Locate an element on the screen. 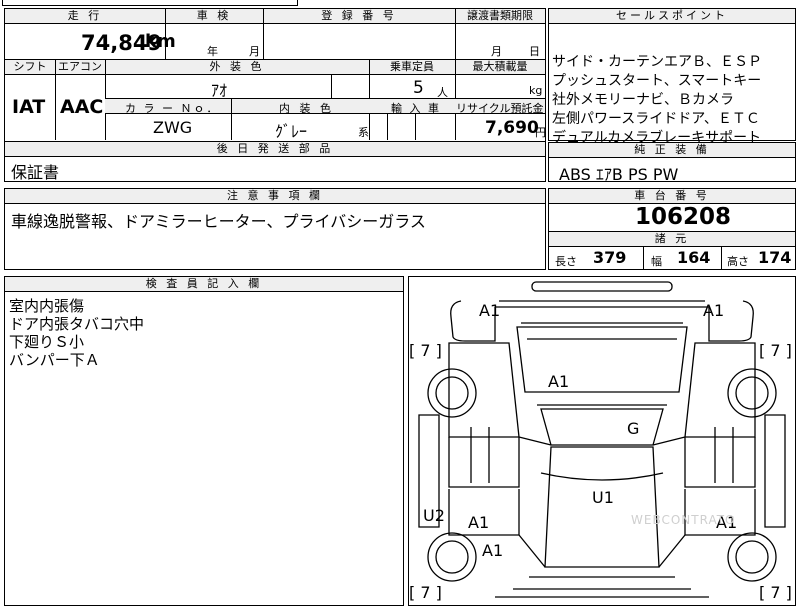  height-label: 高さ is located at coordinates (738, 261).